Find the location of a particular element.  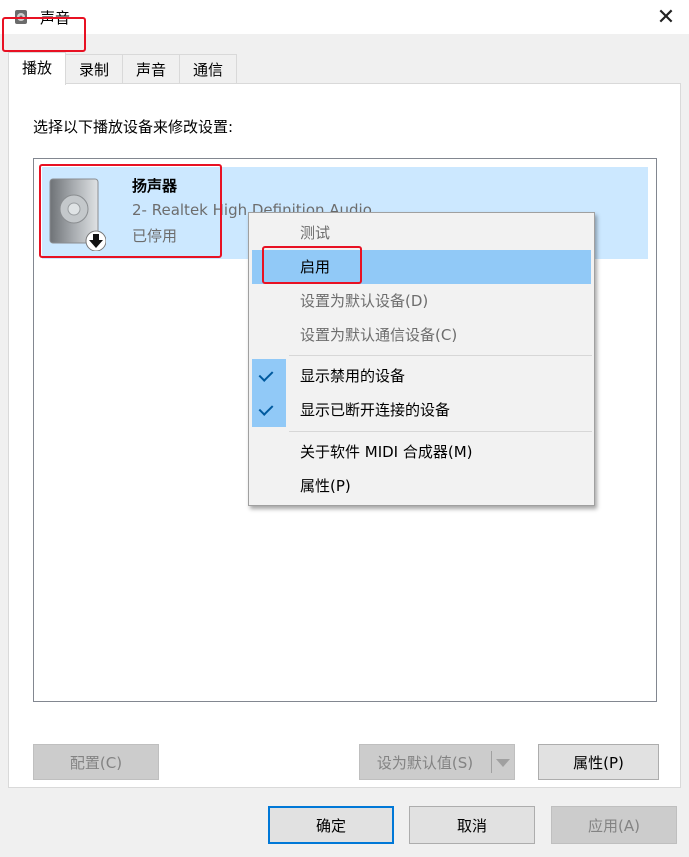

properties-button: 属性(P) is located at coordinates (598, 762).